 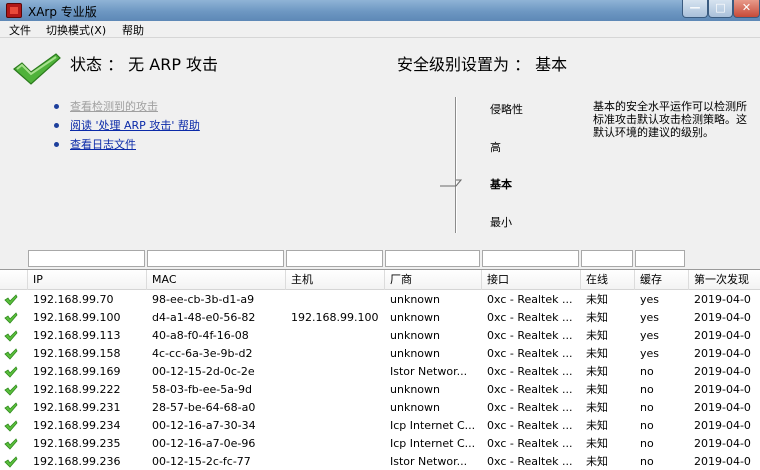 I want to click on menu-switch-mode: 切换模式(X), so click(x=76, y=30).